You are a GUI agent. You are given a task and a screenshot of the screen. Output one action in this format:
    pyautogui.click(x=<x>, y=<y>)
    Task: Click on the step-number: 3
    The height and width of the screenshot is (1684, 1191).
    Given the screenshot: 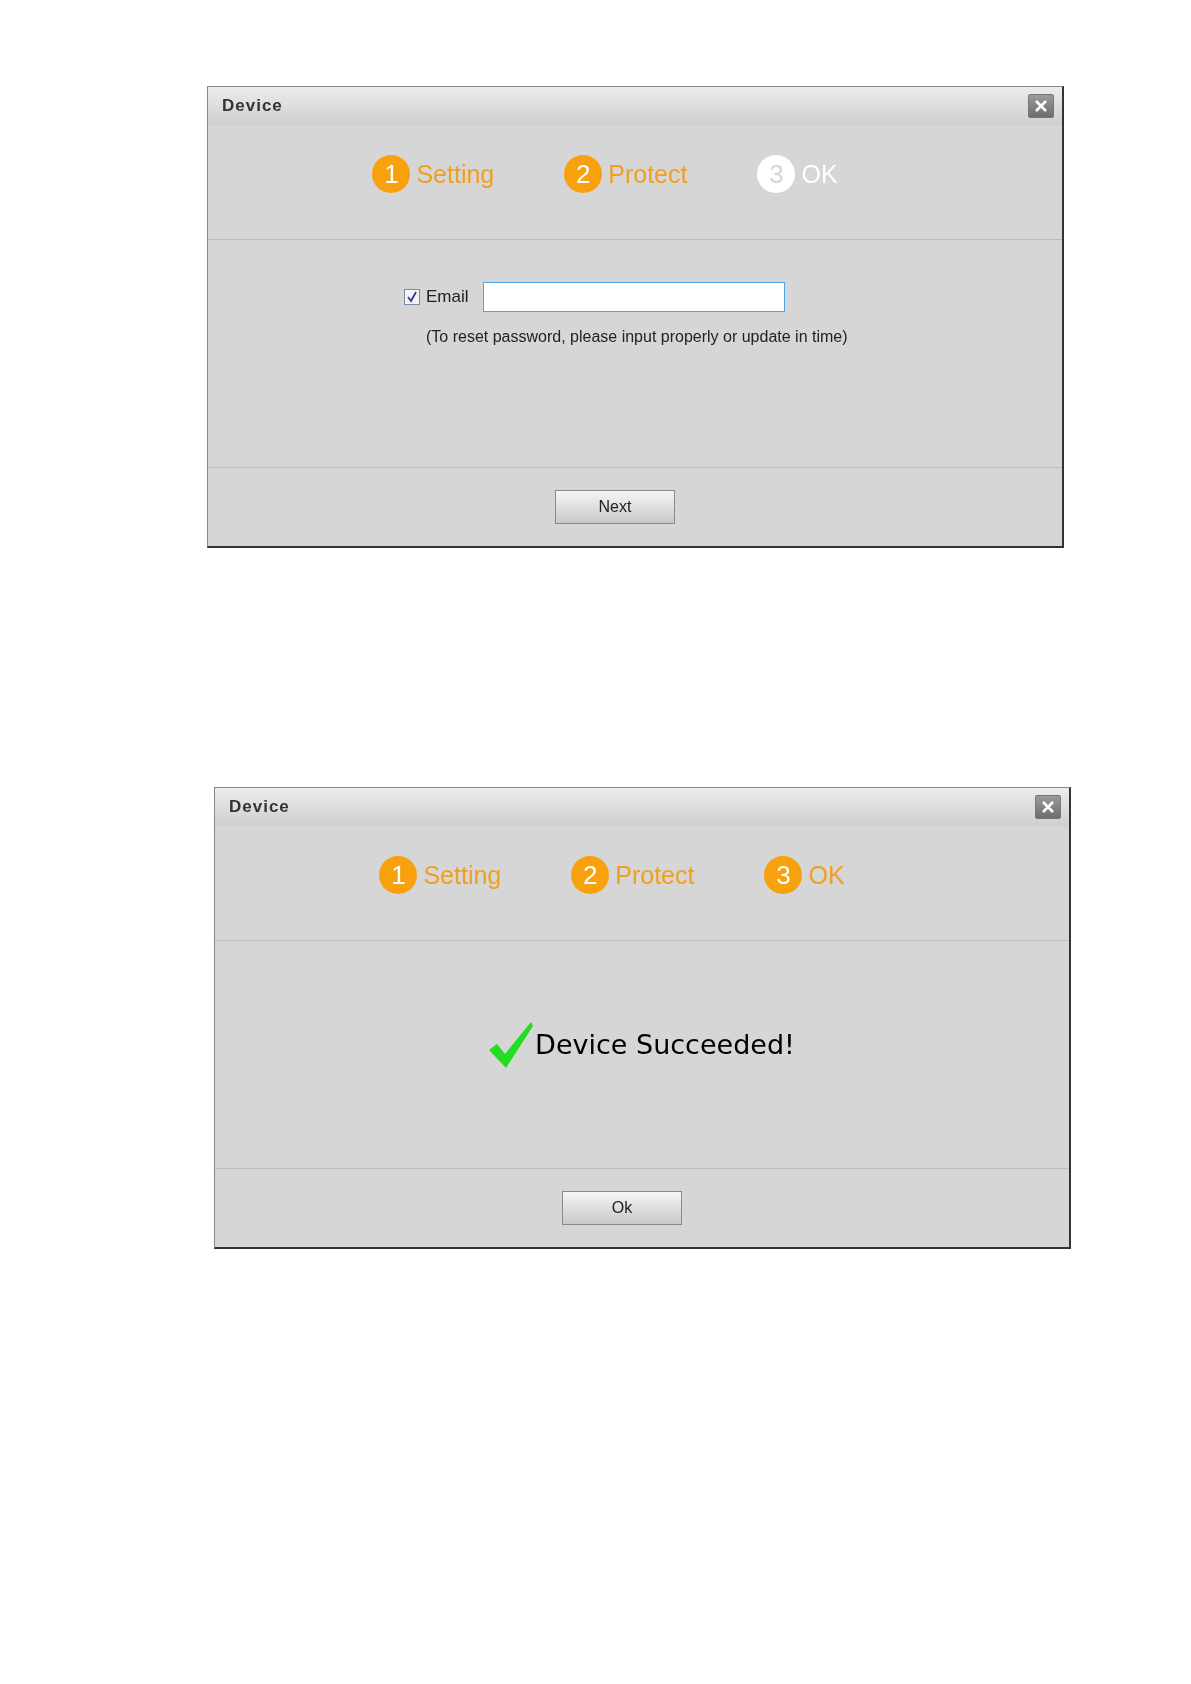 What is the action you would take?
    pyautogui.click(x=783, y=875)
    